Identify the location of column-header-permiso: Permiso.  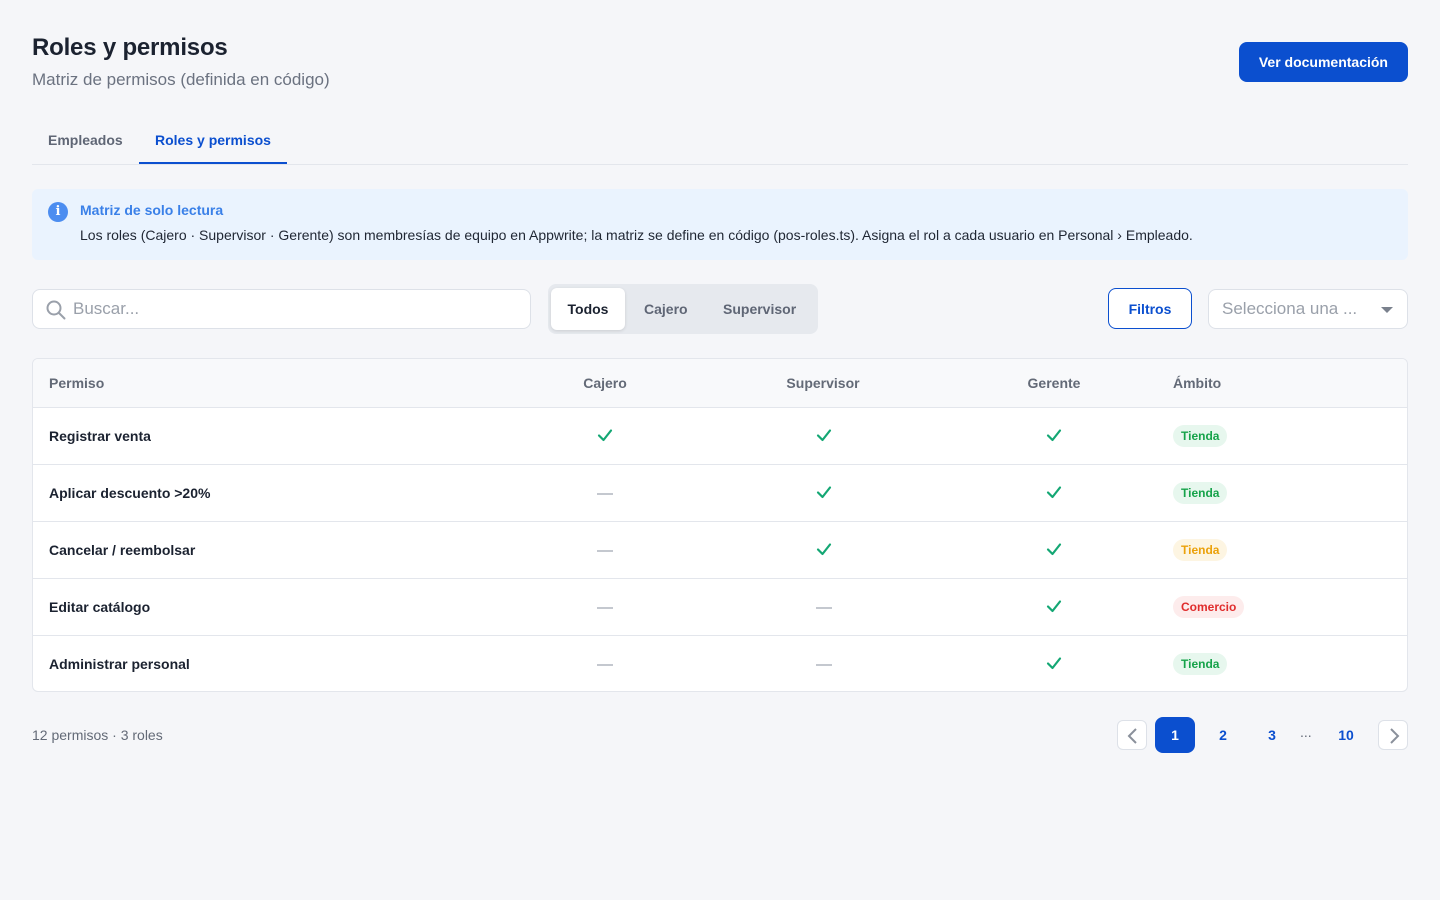
(77, 383).